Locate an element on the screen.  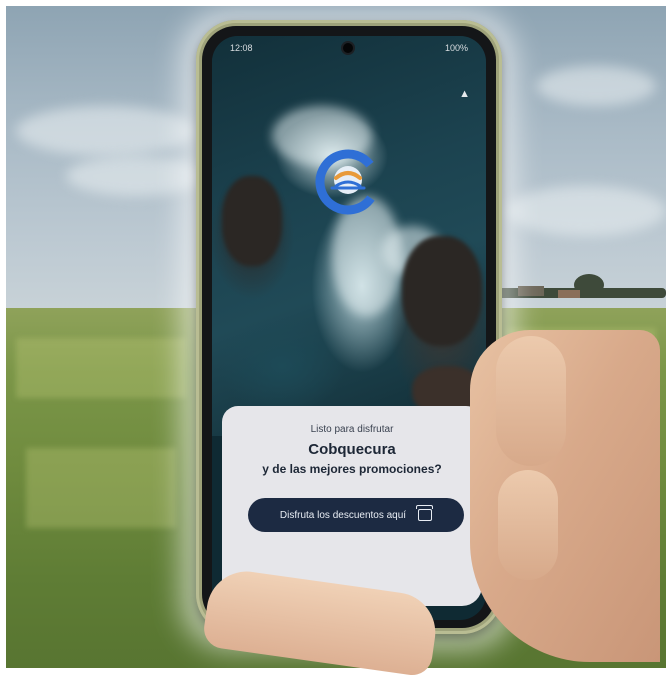
welcome-tagline: y de las mejores promociones? is located at coordinates (352, 469).